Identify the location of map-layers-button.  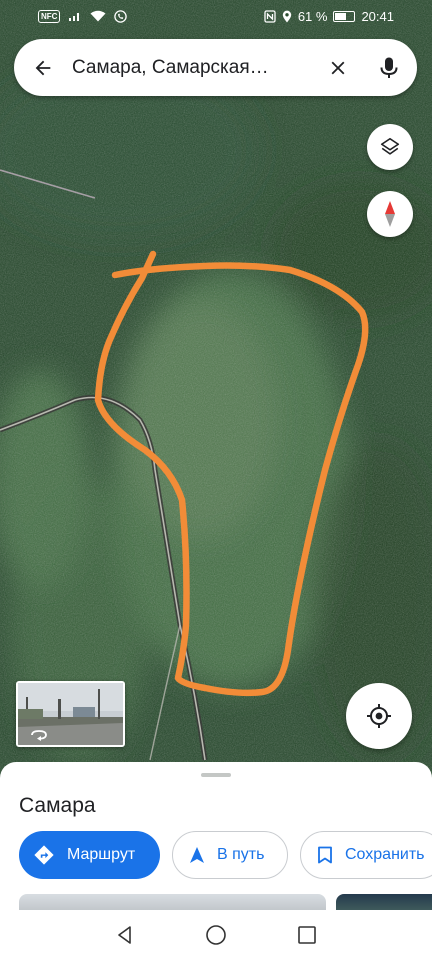
(390, 147).